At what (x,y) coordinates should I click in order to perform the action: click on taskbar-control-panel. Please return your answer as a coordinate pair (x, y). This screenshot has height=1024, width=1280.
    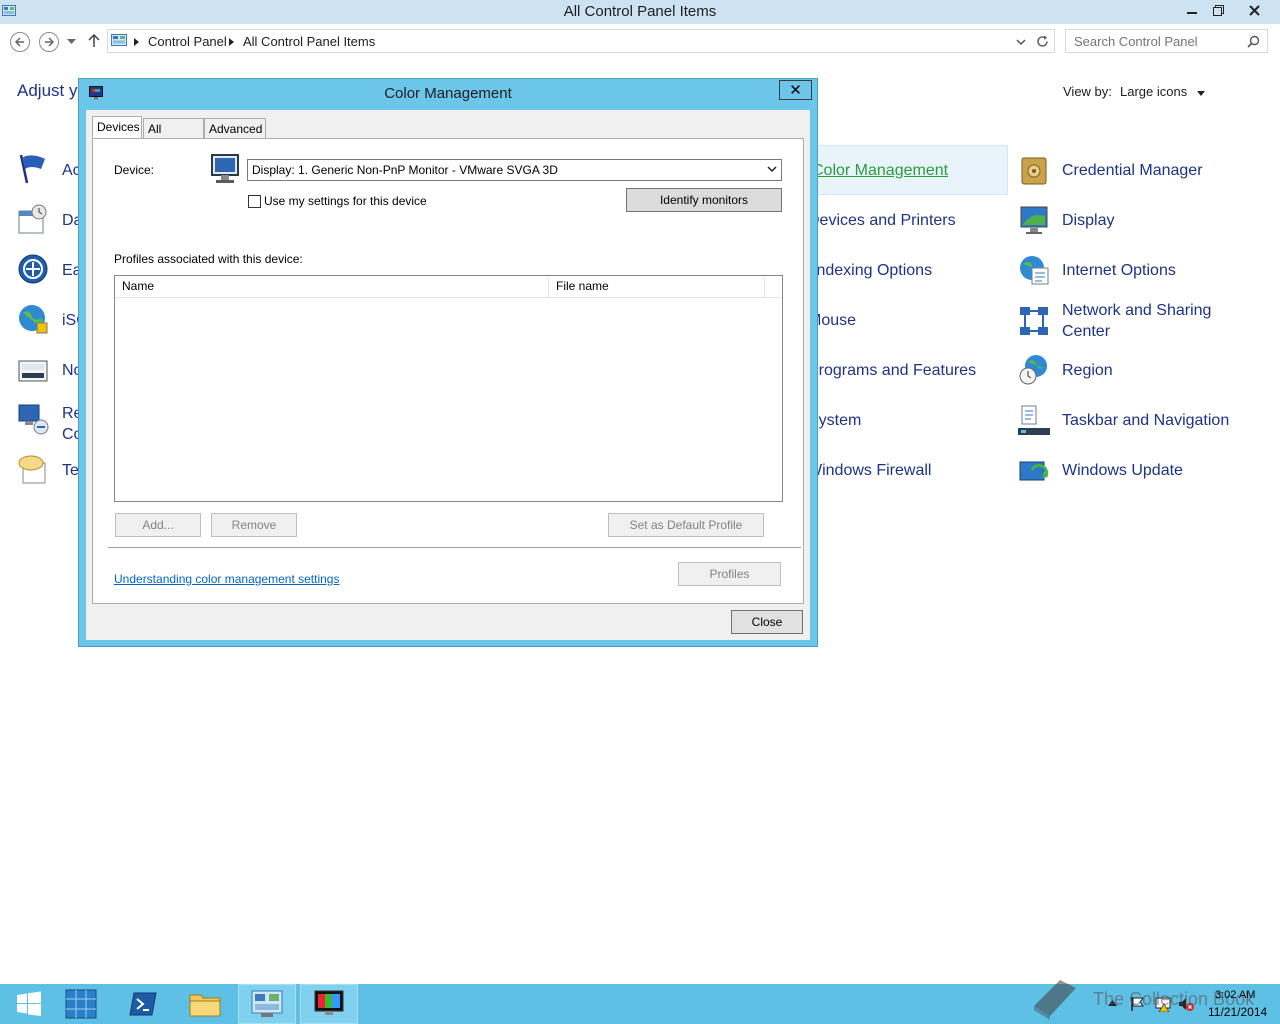
    Looking at the image, I should click on (267, 1004).